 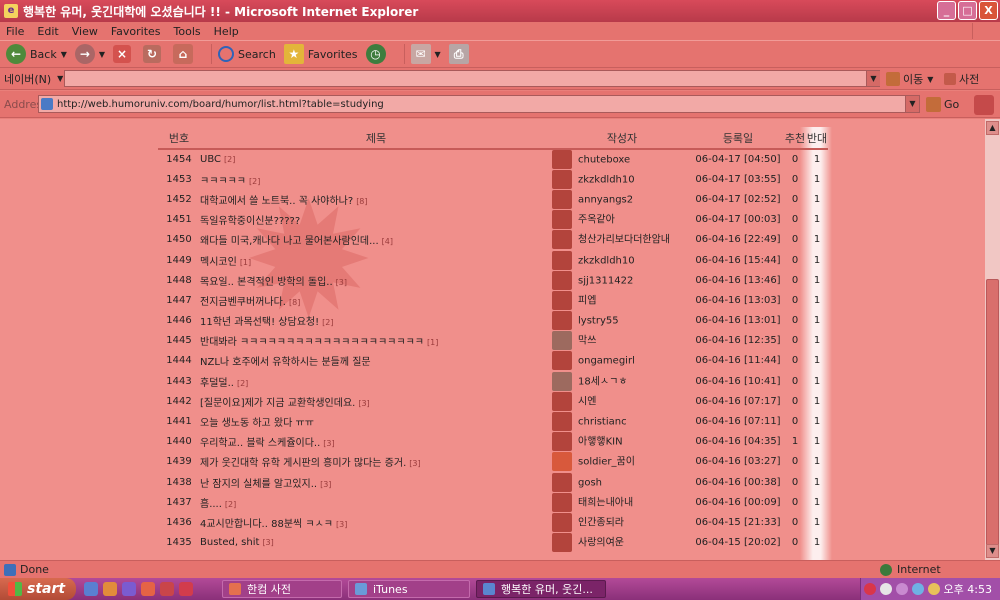 What do you see at coordinates (596, 220) in the screenshot?
I see `author-name: 주옥같아` at bounding box center [596, 220].